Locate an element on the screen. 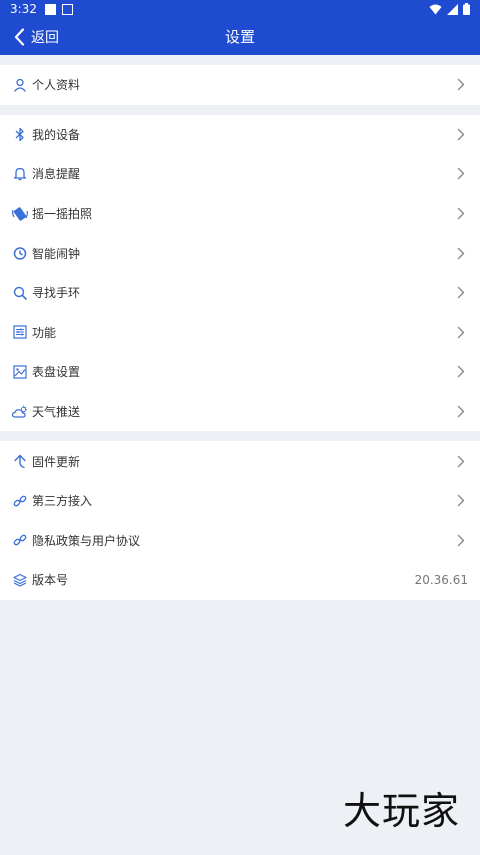 The width and height of the screenshot is (480, 855). page-title: 设置 is located at coordinates (239, 37).